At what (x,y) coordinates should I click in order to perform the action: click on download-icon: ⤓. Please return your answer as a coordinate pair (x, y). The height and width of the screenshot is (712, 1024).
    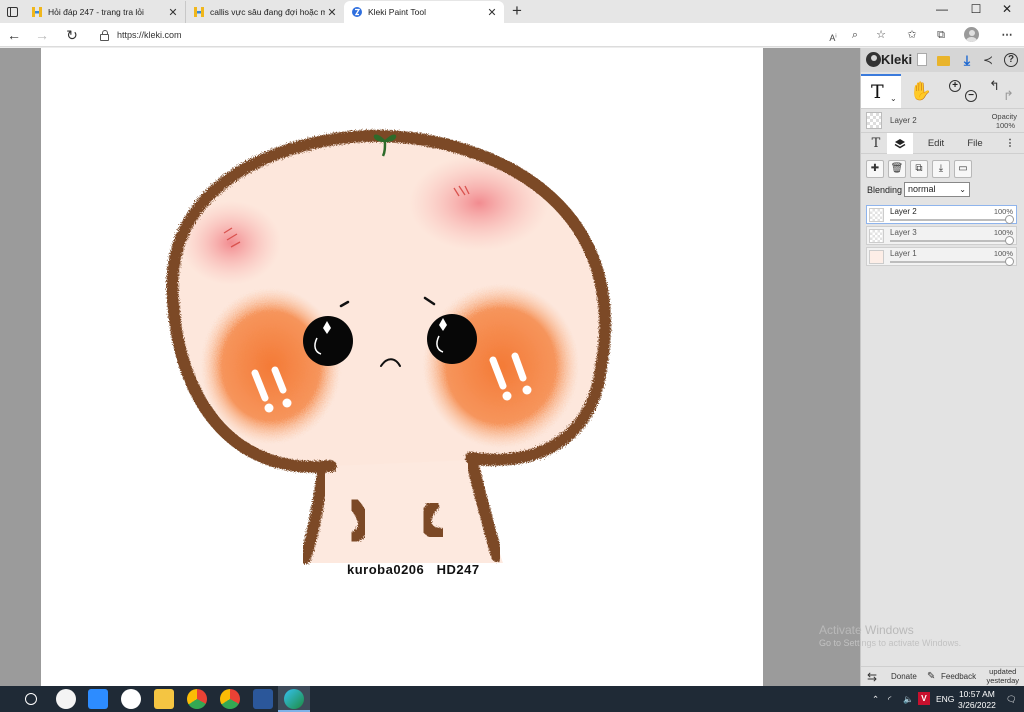
    Looking at the image, I should click on (967, 60).